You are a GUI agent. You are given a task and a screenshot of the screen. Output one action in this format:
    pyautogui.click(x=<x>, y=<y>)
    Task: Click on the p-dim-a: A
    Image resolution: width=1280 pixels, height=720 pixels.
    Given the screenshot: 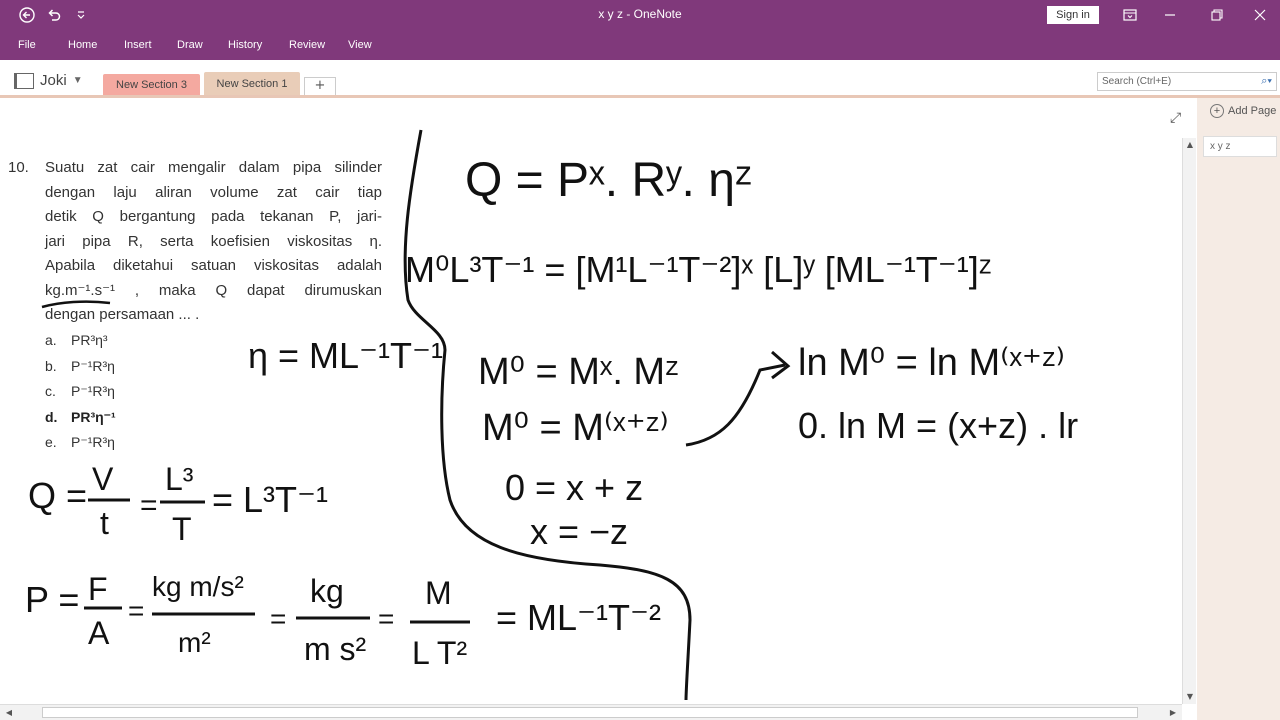 What is the action you would take?
    pyautogui.click(x=99, y=633)
    